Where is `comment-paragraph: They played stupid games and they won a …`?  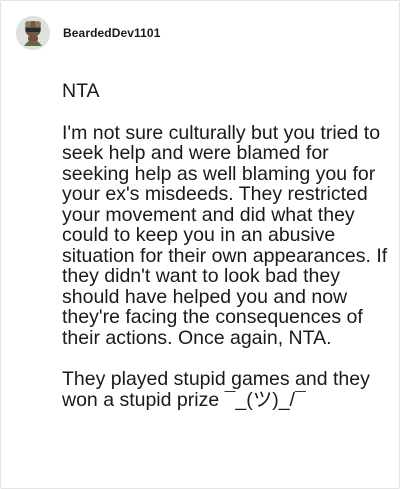
comment-paragraph: They played stupid games and they won a … is located at coordinates (216, 389).